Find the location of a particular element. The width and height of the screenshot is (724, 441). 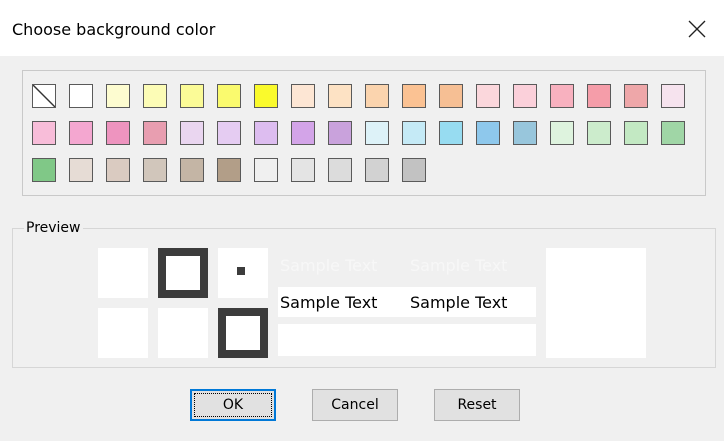

focus-rectangle is located at coordinates (233, 405).